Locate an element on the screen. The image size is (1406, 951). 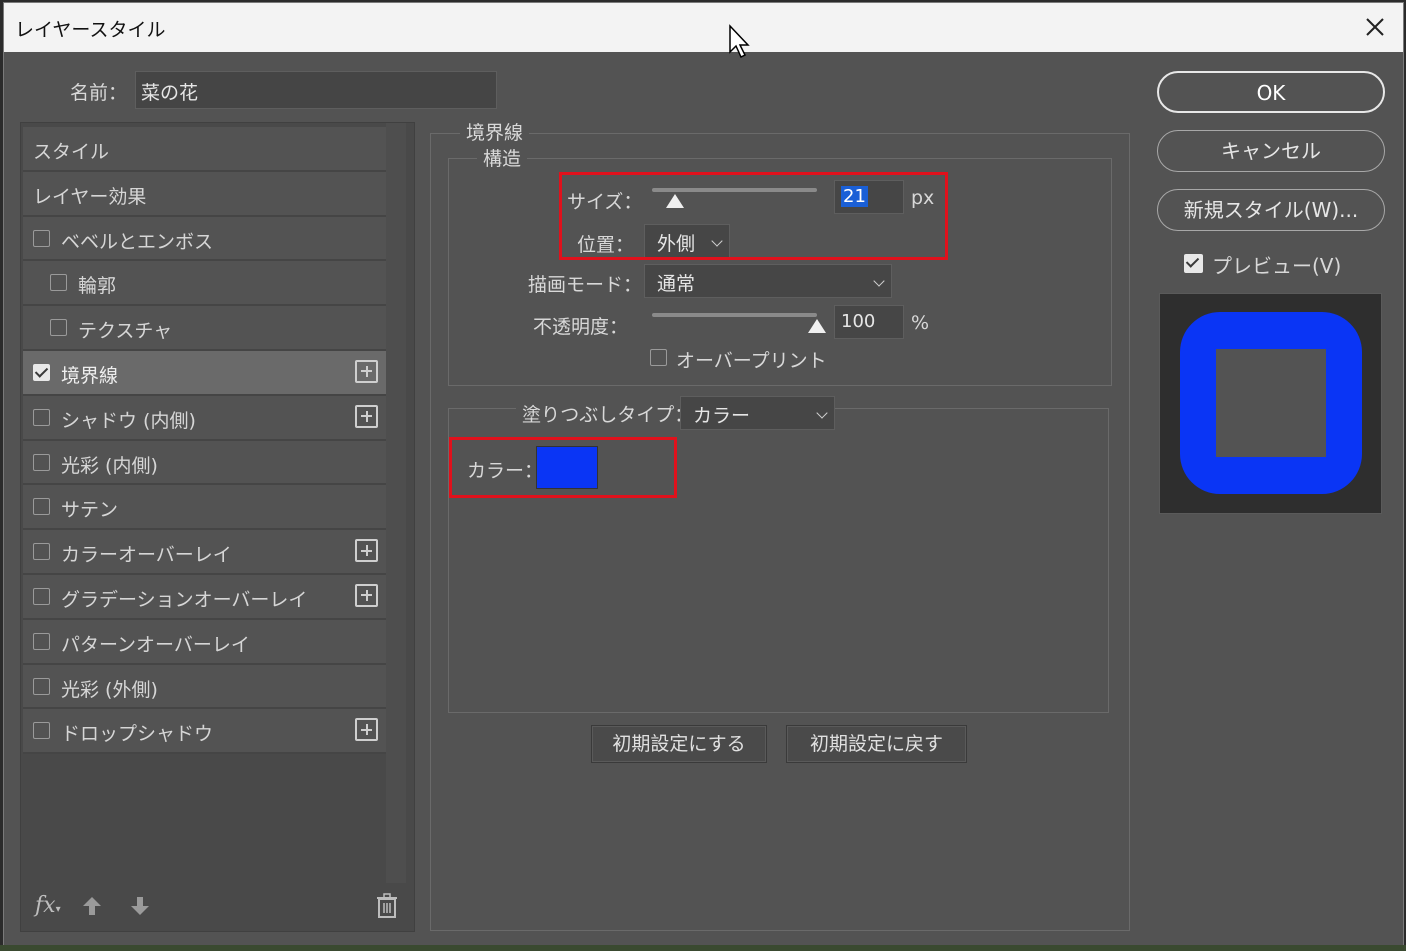
style-list-item: 光彩 (外側) is located at coordinates (204, 687).